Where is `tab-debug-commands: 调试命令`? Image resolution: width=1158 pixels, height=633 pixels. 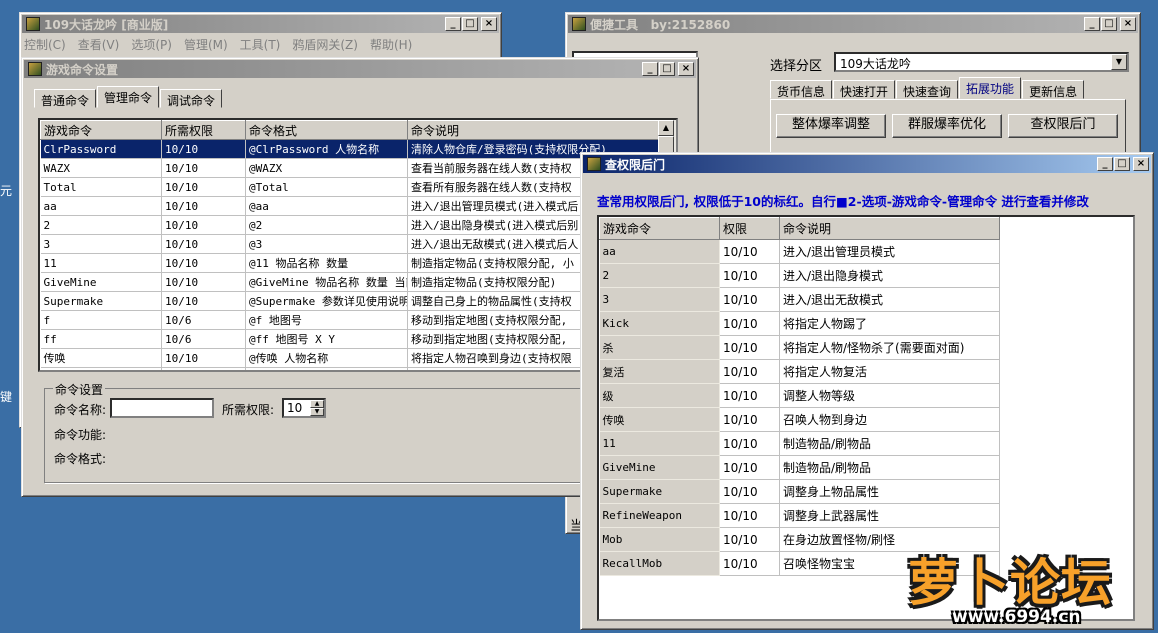 tab-debug-commands: 调试命令 is located at coordinates (191, 98).